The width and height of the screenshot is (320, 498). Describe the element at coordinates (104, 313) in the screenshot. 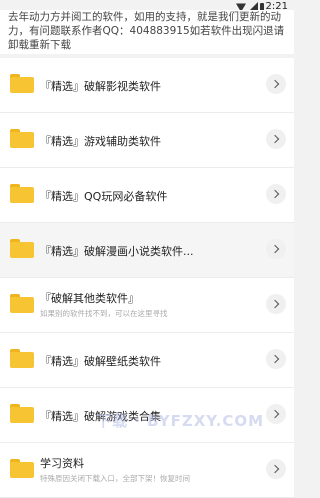

I see `list-item-subtitle: 如果别的软件找不到，可以在这里寻找` at that location.